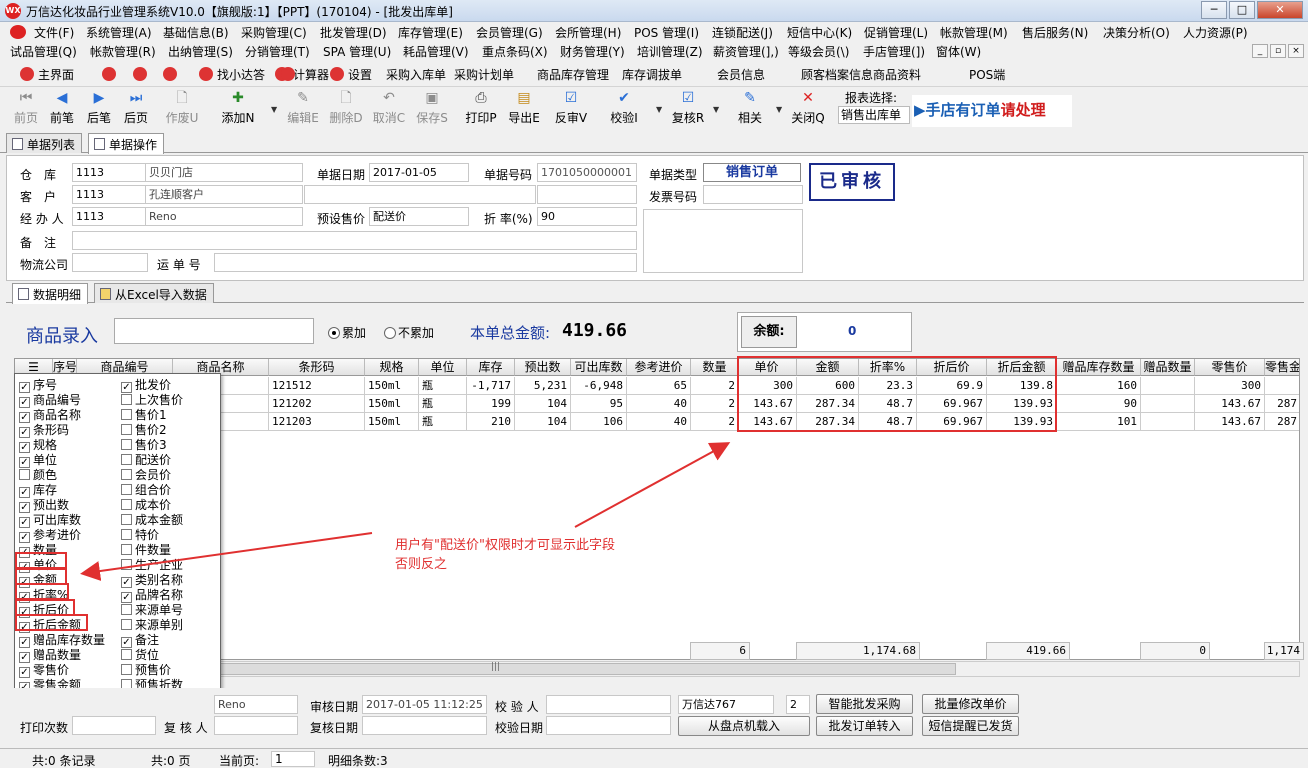 Image resolution: width=1308 pixels, height=768 pixels. Describe the element at coordinates (200, 51) in the screenshot. I see `menu-item: 出纳管理(S)` at that location.